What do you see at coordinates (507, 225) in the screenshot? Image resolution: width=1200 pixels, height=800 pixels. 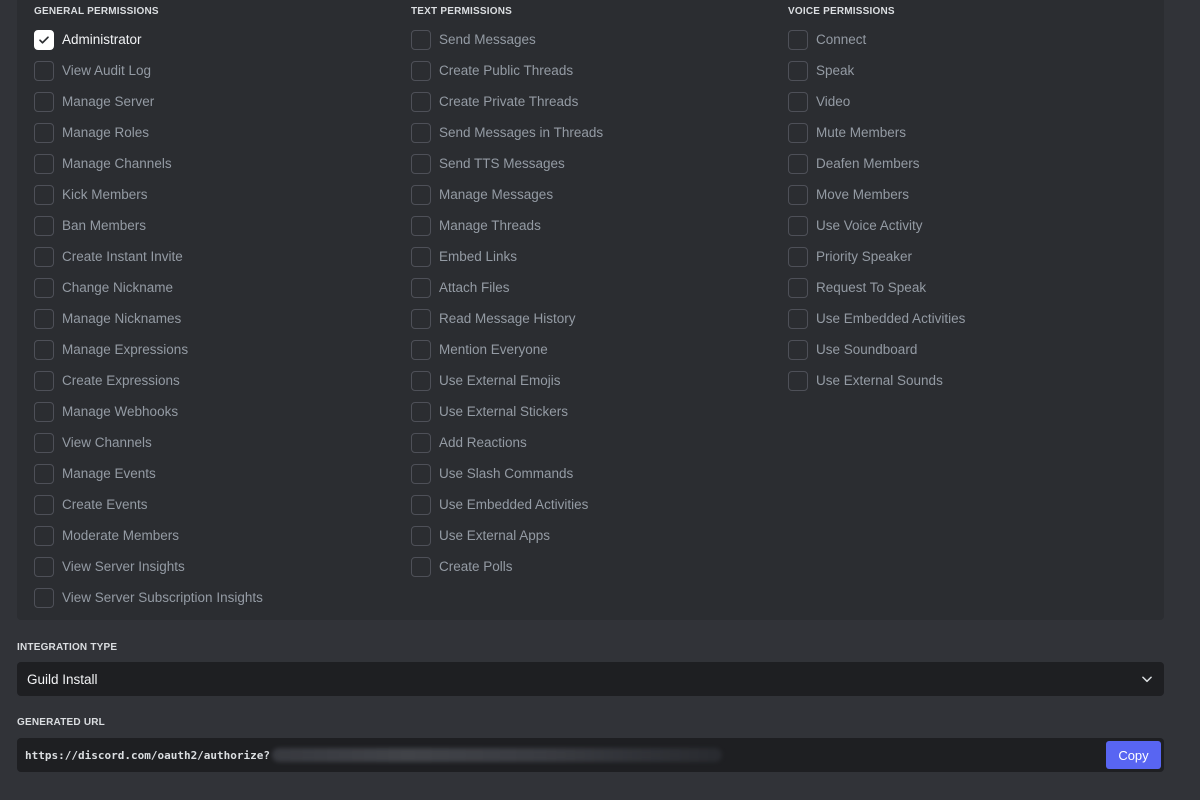 I see `permission-text-manage-threads: Manage Threads` at bounding box center [507, 225].